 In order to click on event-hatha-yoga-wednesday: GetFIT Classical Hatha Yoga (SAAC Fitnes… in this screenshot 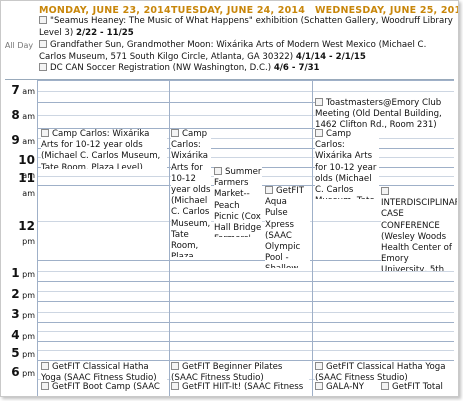, I will do `click(386, 373)`.